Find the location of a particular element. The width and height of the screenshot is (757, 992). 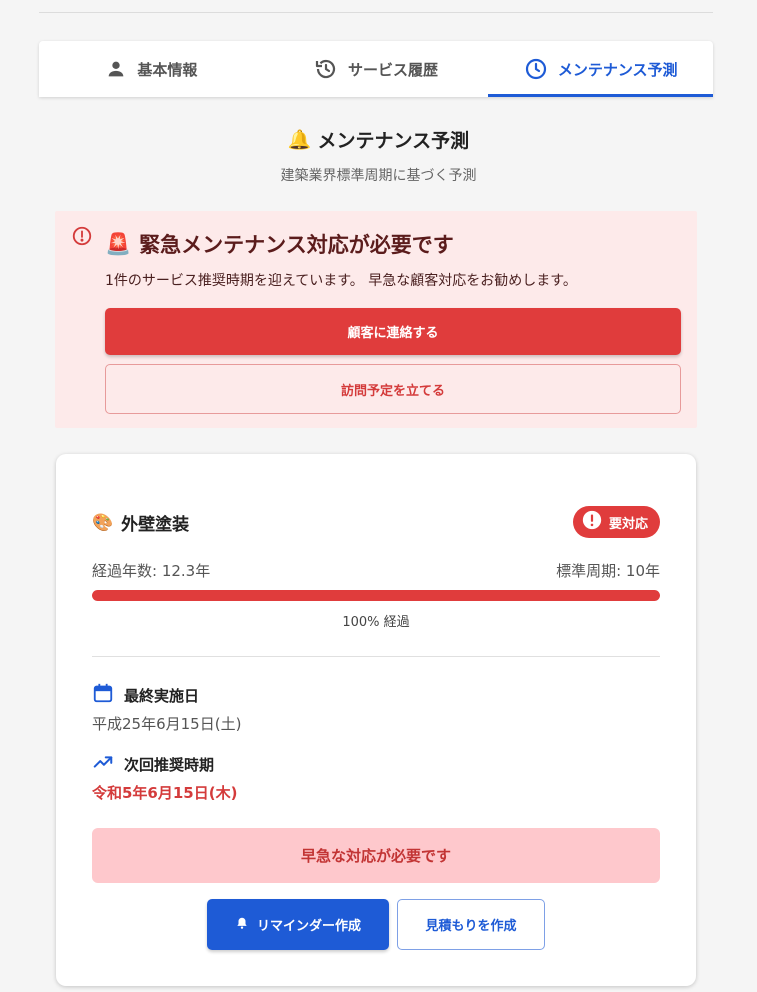

progress-fill is located at coordinates (376, 595).